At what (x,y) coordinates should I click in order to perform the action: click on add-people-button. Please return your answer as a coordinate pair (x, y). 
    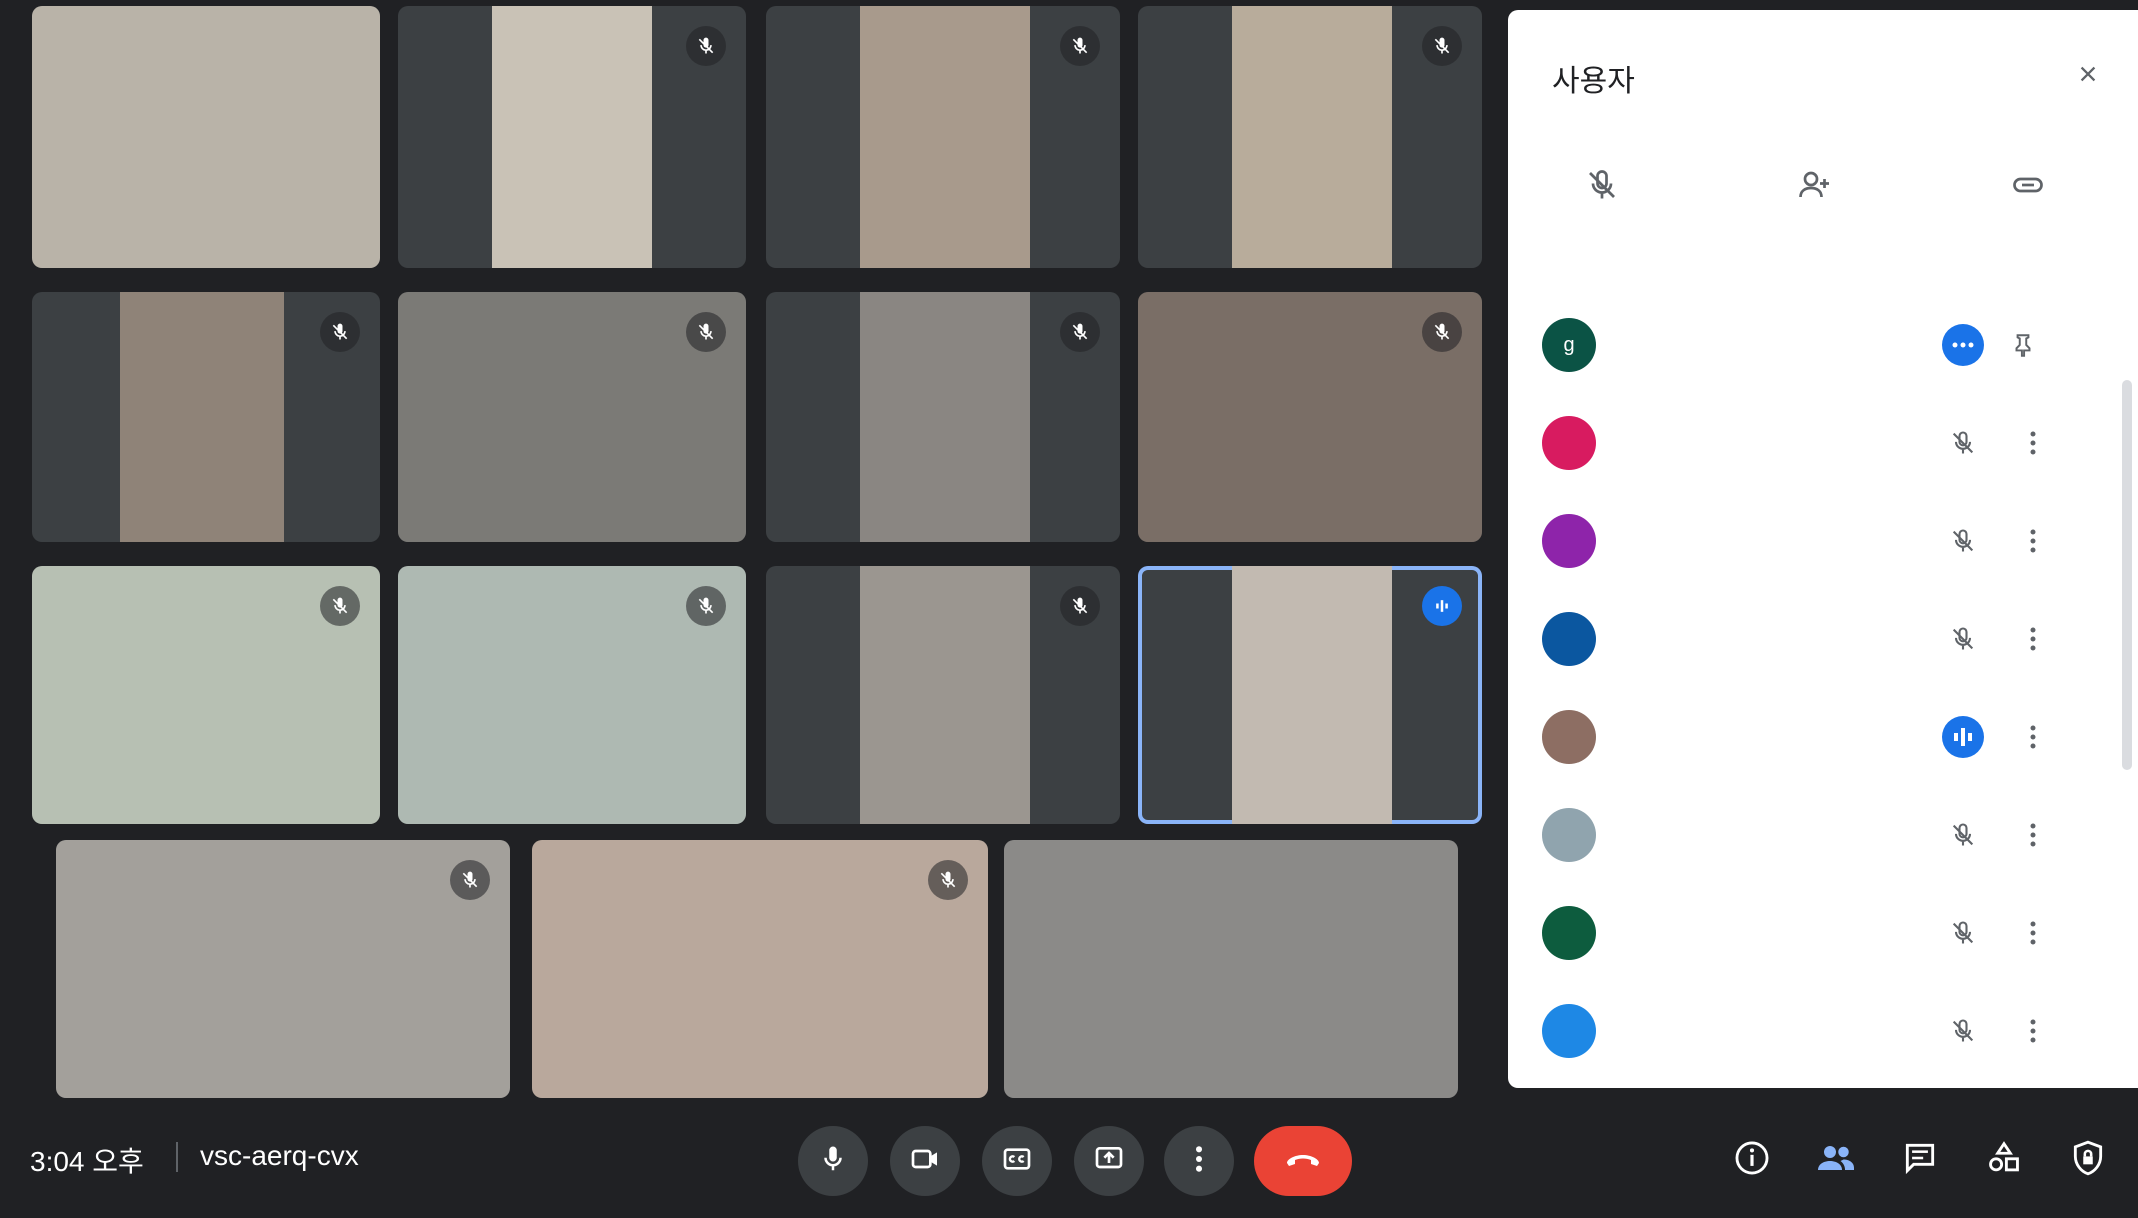
    Looking at the image, I should click on (1814, 196).